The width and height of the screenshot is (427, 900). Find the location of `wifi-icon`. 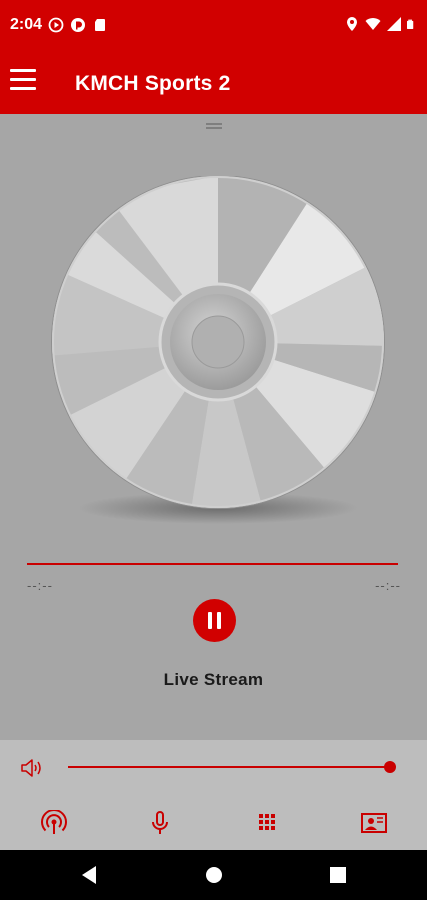

wifi-icon is located at coordinates (373, 24).